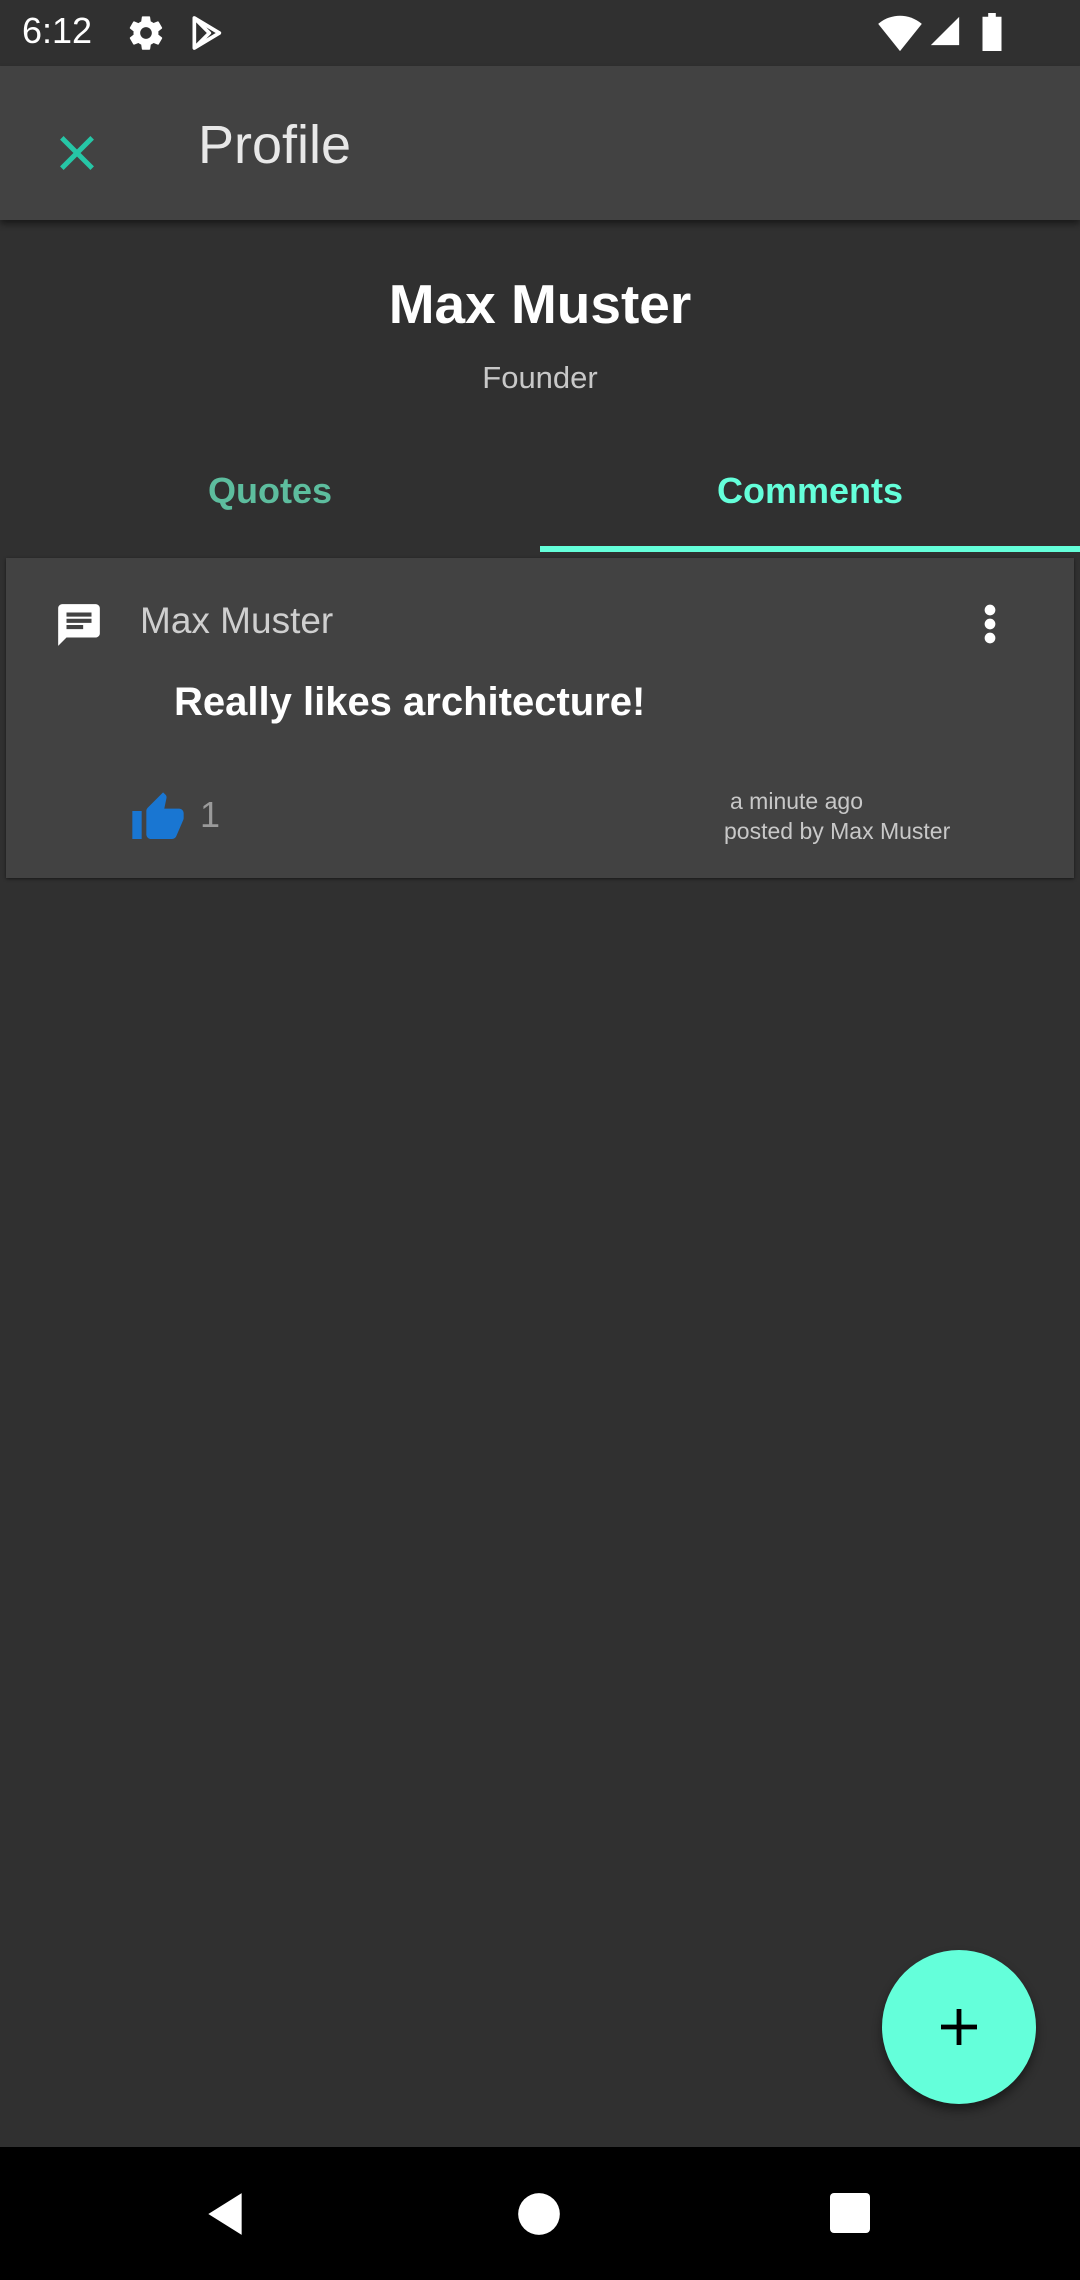 This screenshot has height=2280, width=1080. Describe the element at coordinates (540, 143) in the screenshot. I see `app-bar: Profile` at that location.